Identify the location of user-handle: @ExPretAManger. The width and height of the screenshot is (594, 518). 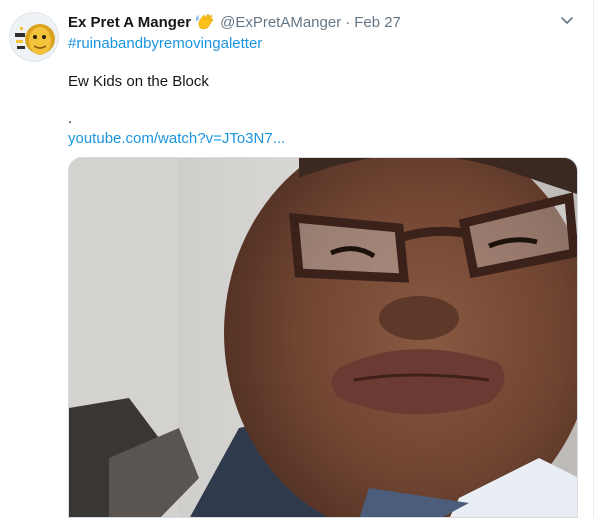
(280, 22).